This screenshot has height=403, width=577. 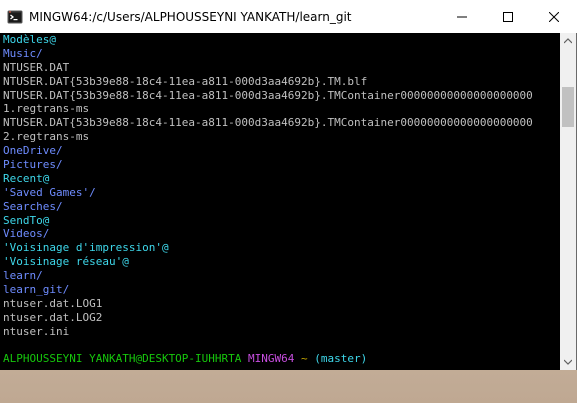 I want to click on terminal-line: 2.regtrans-ms, so click(x=46, y=137).